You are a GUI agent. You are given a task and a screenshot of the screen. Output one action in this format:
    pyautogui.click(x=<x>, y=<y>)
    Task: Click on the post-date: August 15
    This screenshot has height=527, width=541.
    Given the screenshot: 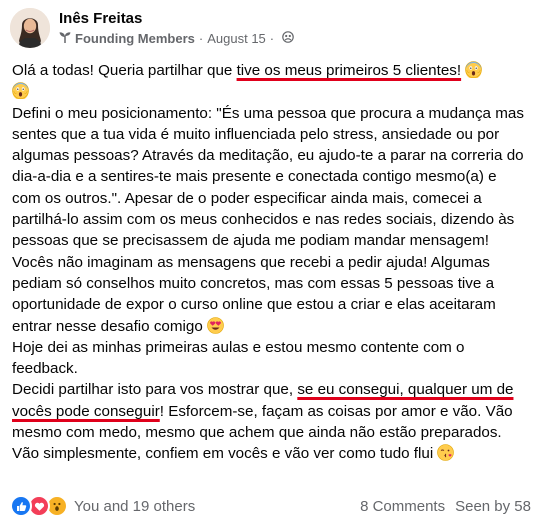 What is the action you would take?
    pyautogui.click(x=236, y=38)
    